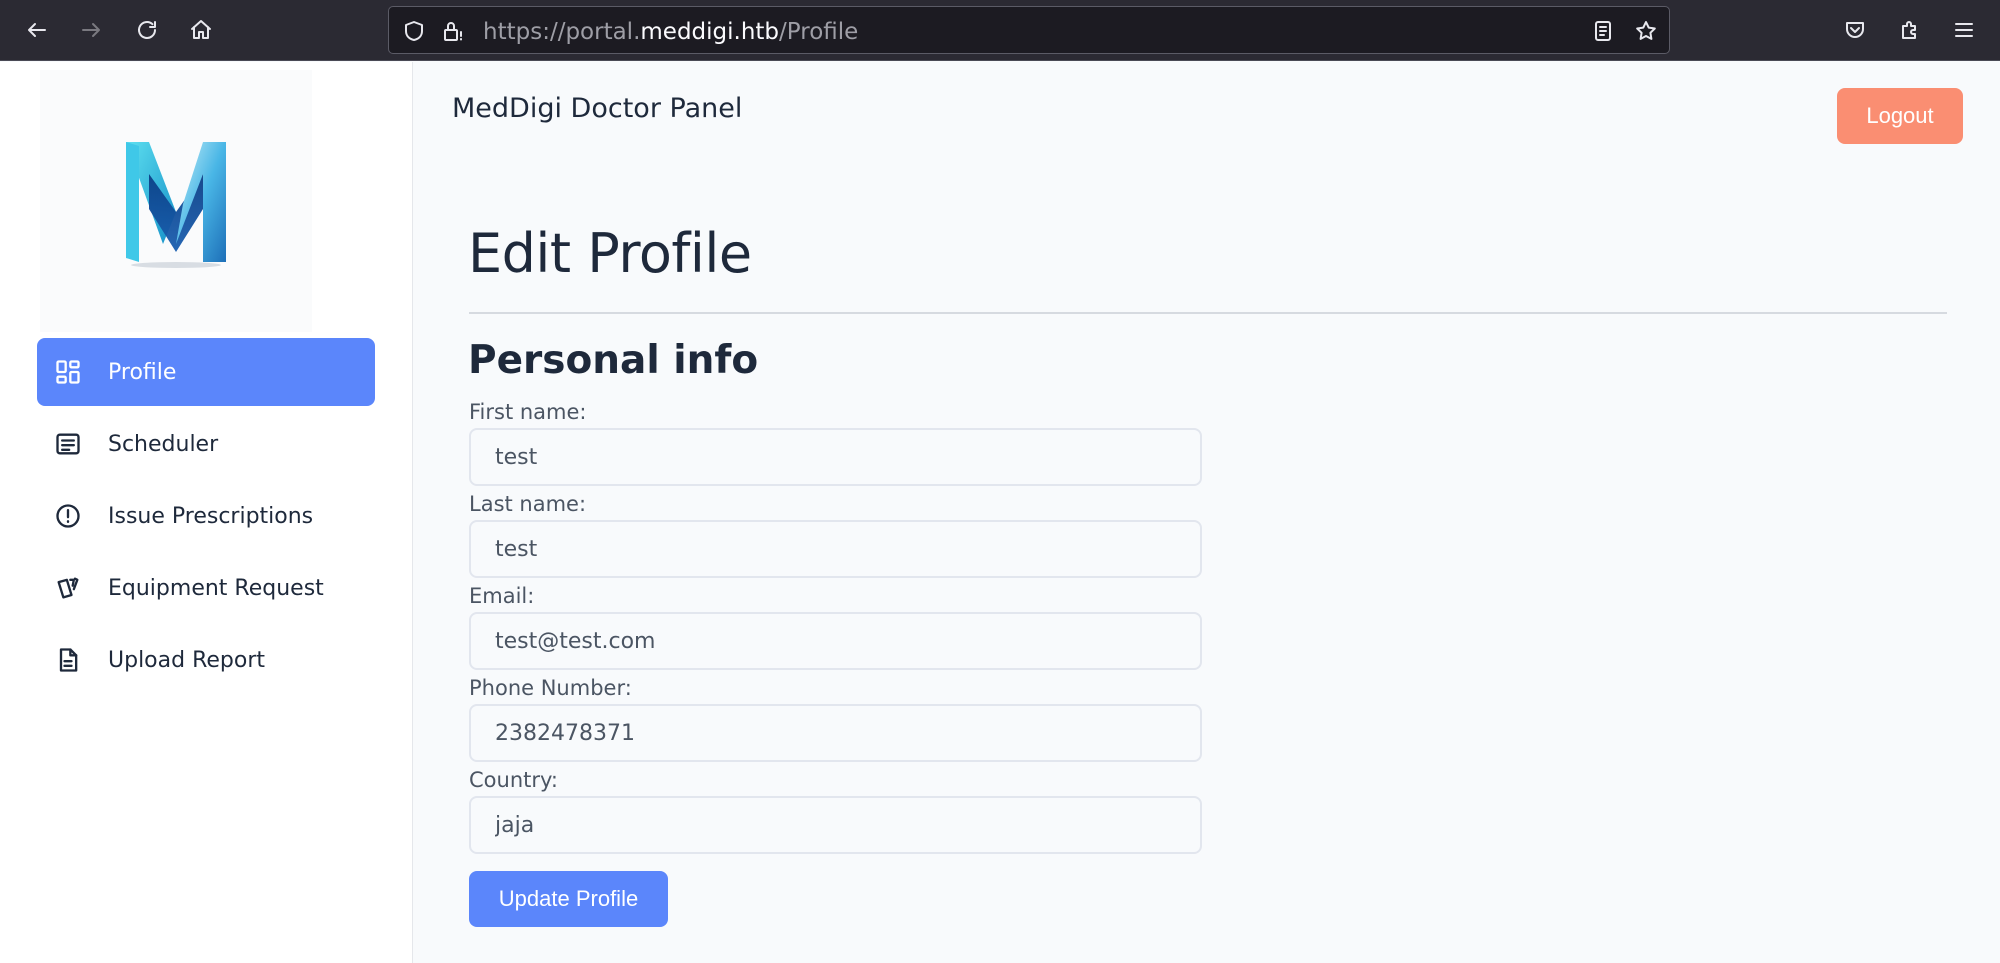 This screenshot has height=963, width=2000. I want to click on extensions-icon, so click(1910, 30).